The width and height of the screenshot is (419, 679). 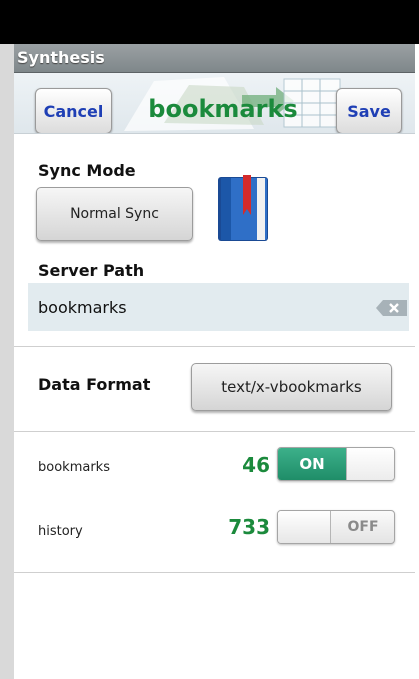 What do you see at coordinates (218, 307) in the screenshot?
I see `server-path-field: bookmarks` at bounding box center [218, 307].